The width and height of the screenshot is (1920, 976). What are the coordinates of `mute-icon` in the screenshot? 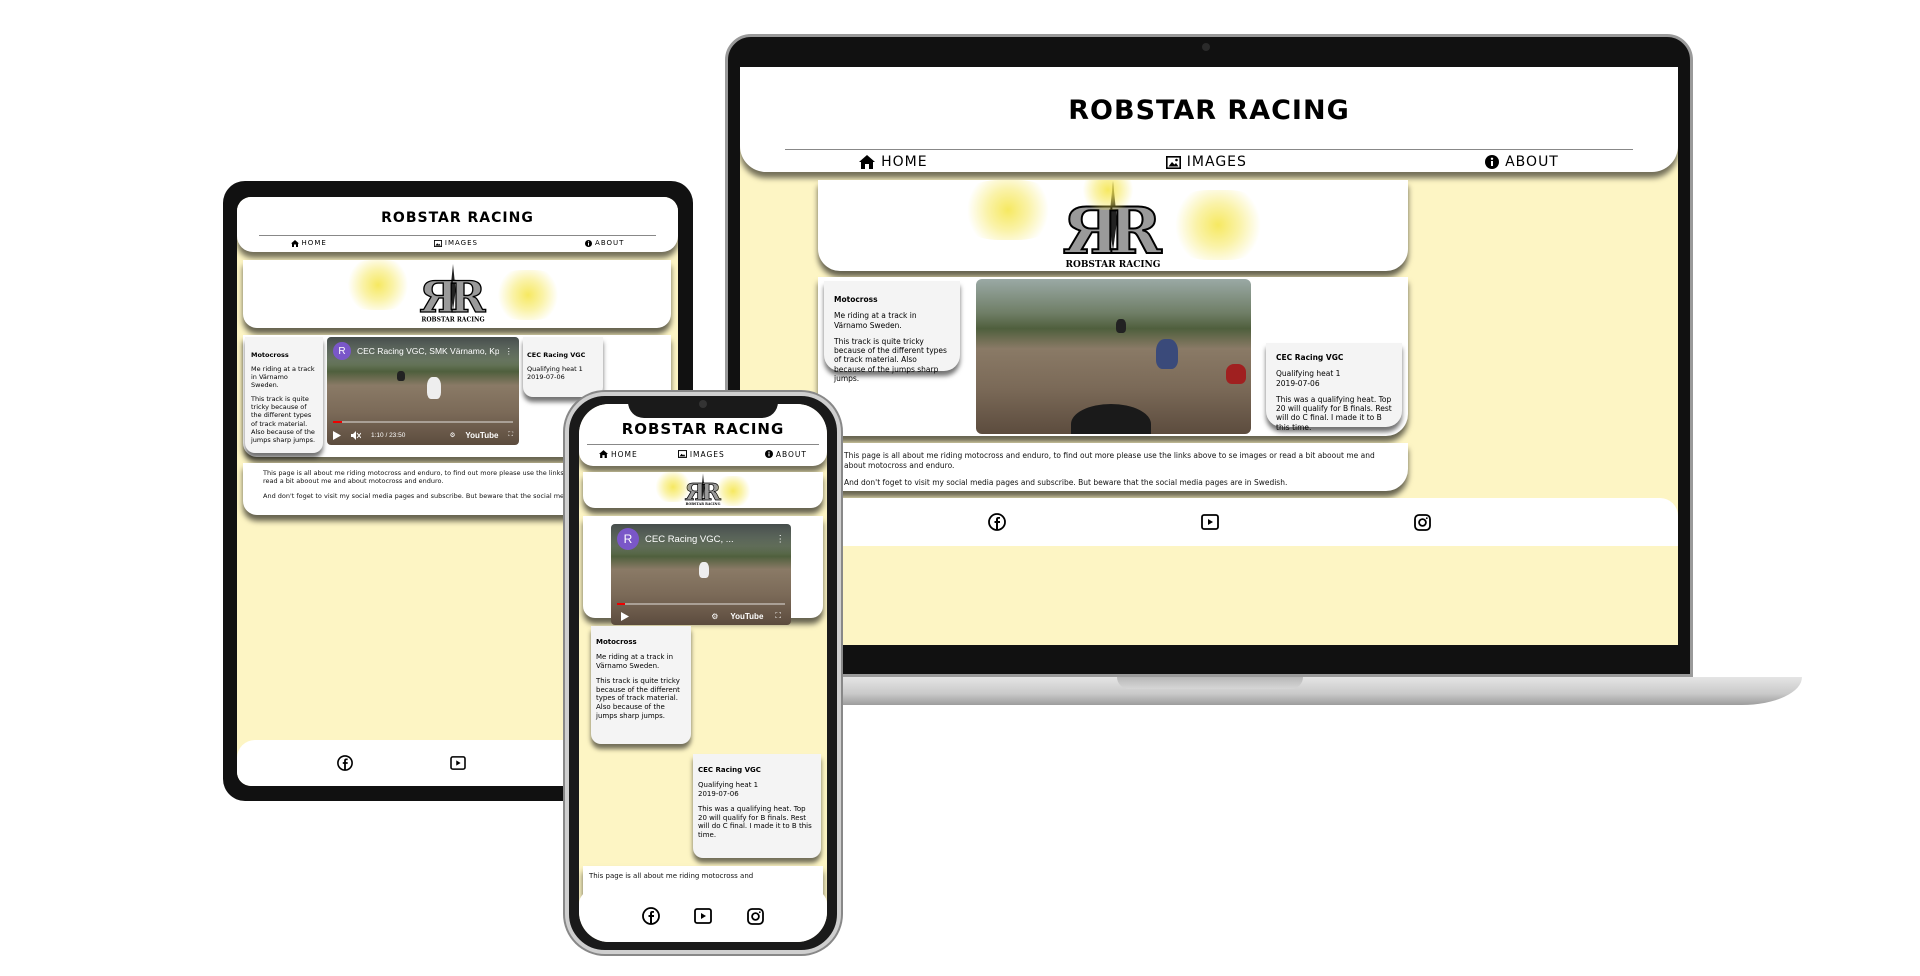 It's located at (356, 435).